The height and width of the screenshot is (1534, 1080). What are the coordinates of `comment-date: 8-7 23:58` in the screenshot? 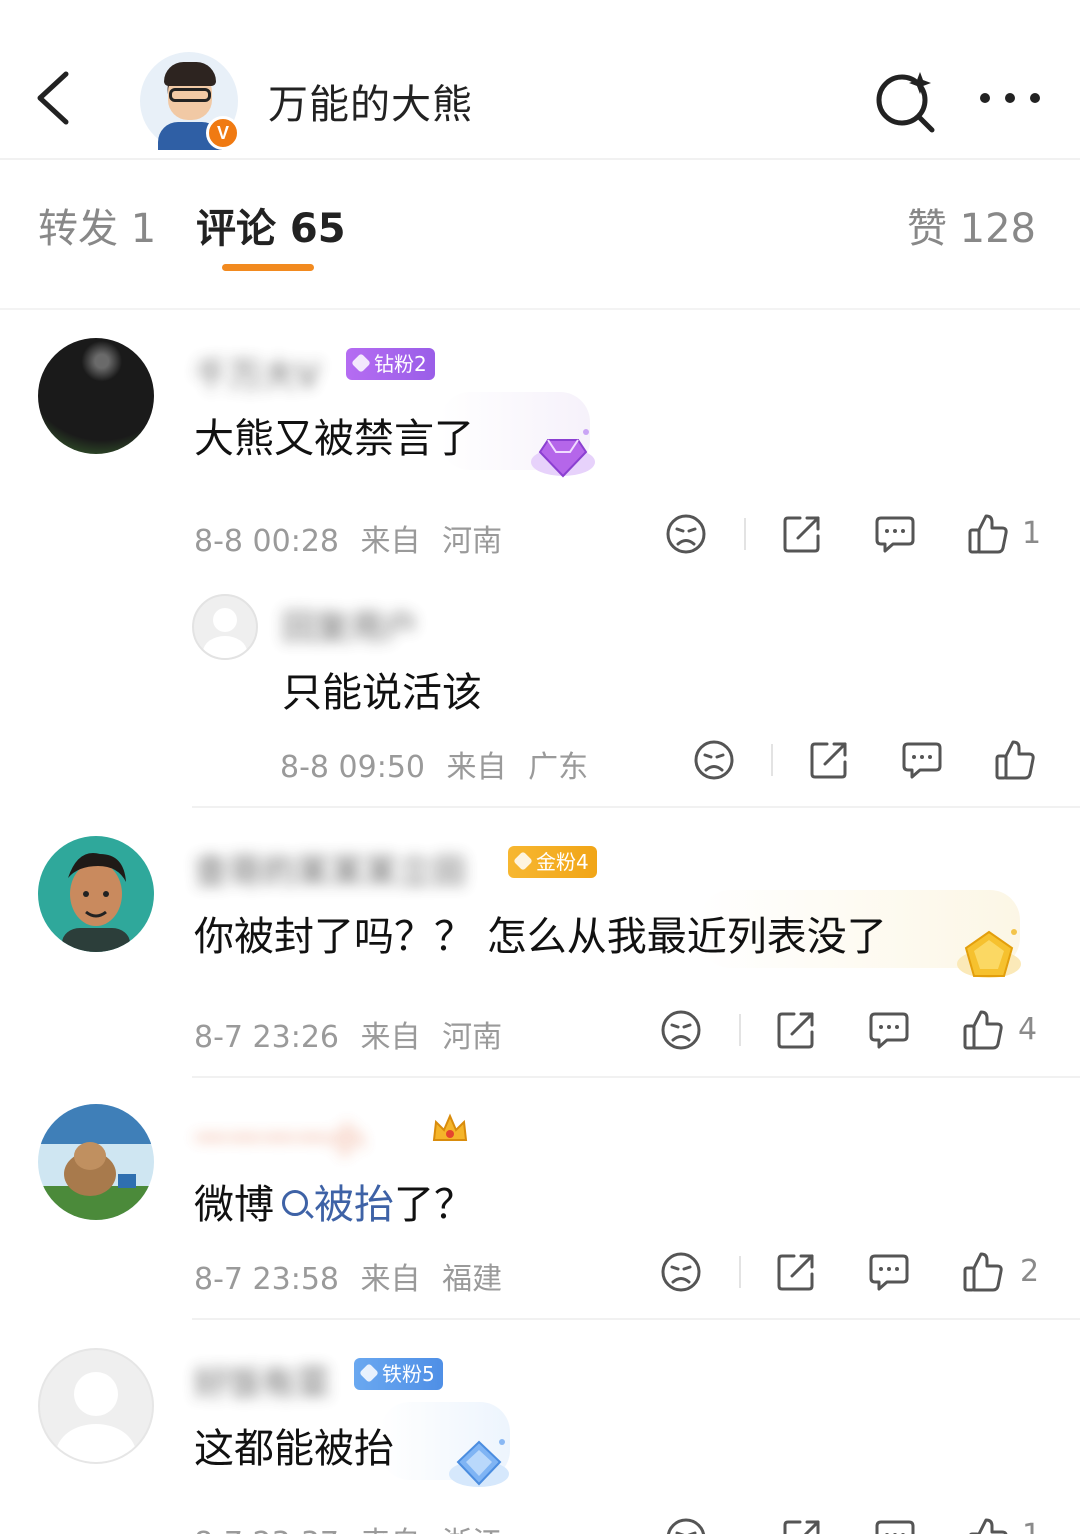 It's located at (266, 1279).